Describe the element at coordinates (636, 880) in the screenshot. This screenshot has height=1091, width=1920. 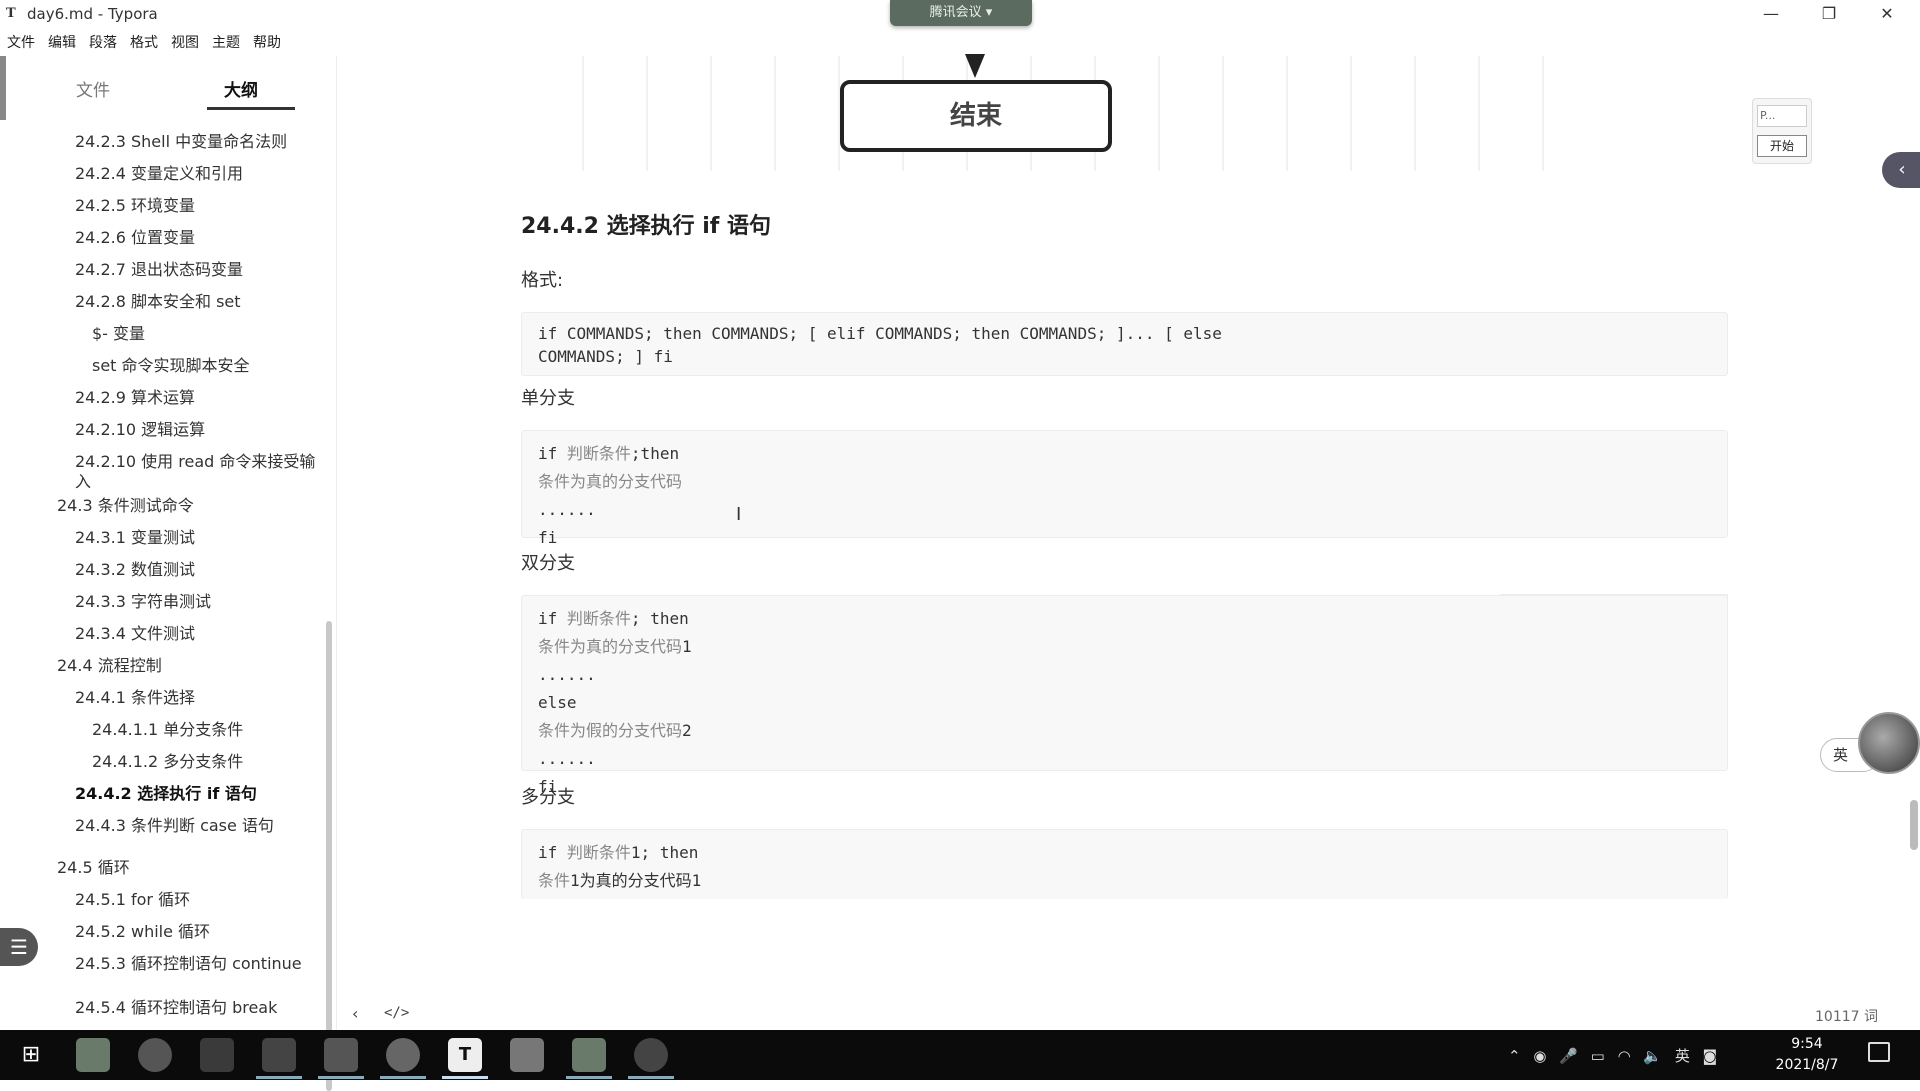
I see `code-token: 1为真的分支代码1` at that location.